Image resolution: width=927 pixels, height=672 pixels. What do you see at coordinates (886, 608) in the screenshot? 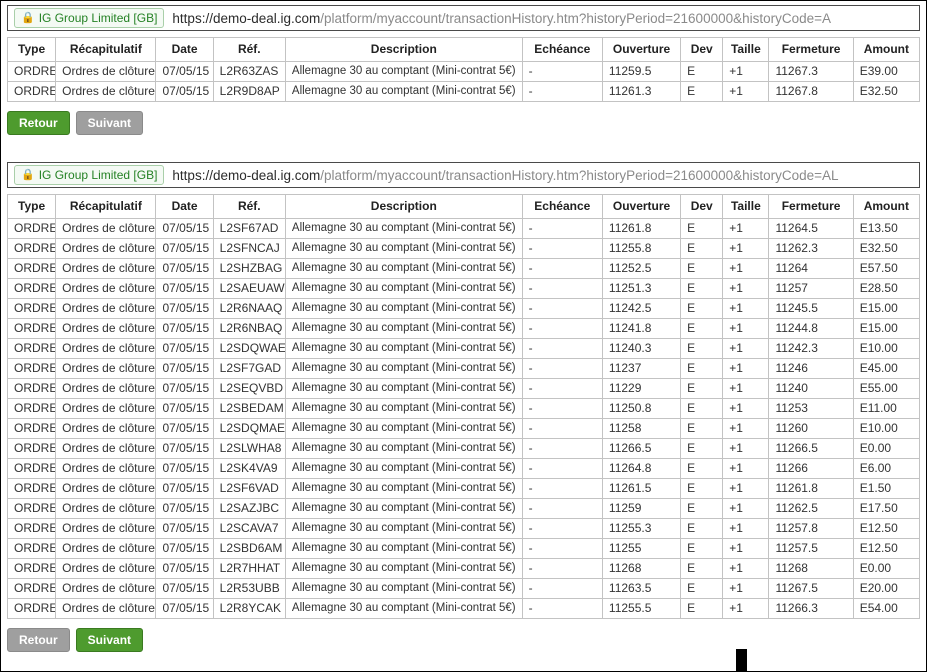
I see `table-cell: E54.00` at bounding box center [886, 608].